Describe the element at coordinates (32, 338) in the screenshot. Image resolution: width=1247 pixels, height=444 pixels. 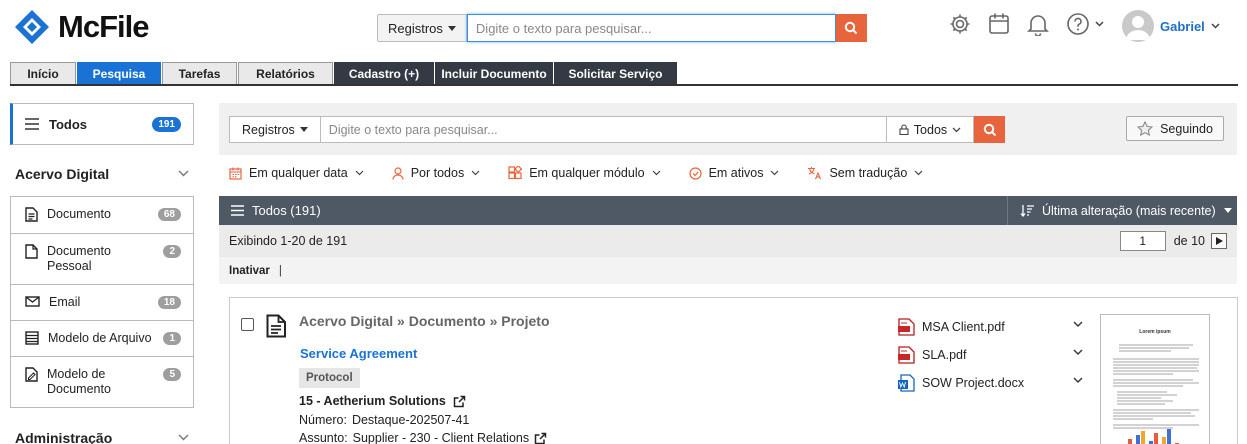
I see `table-icon` at that location.